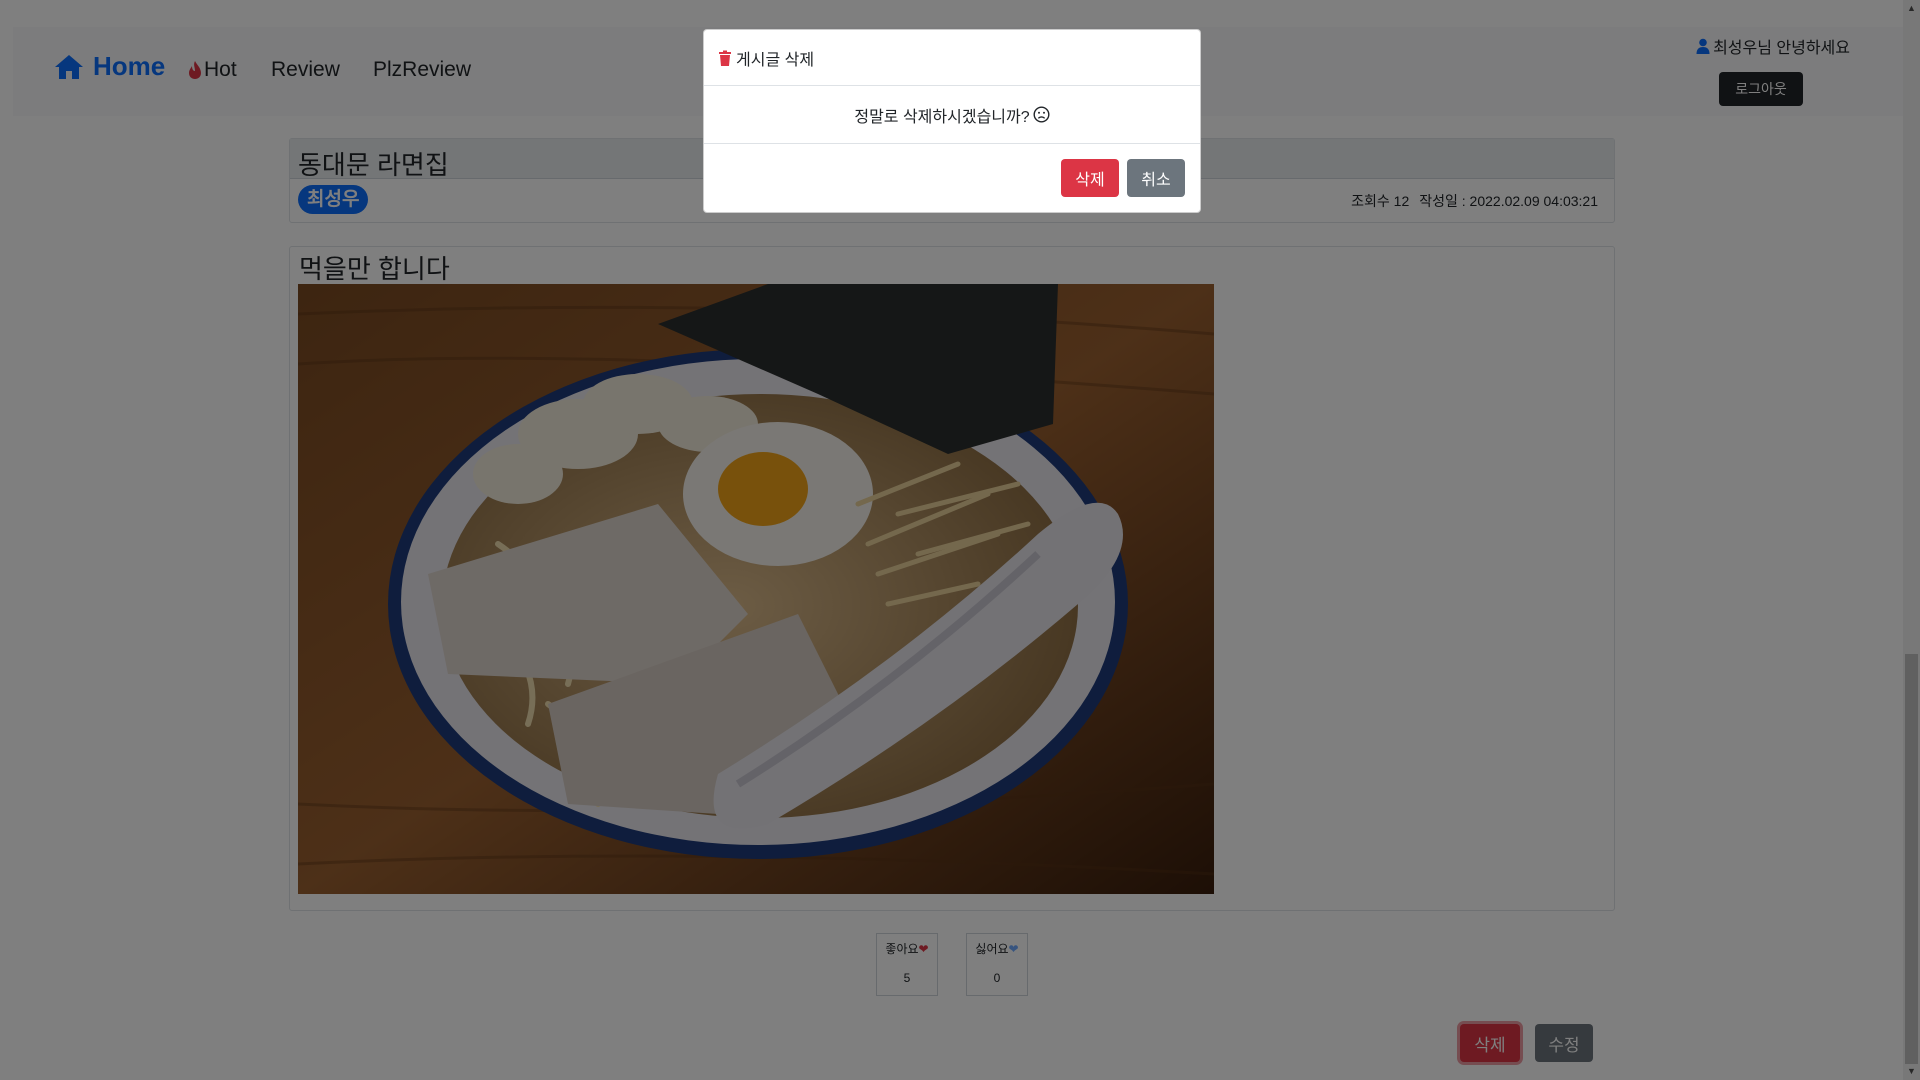 This screenshot has height=1080, width=1920. What do you see at coordinates (775, 60) in the screenshot?
I see `modal-title: 게시글 삭제` at bounding box center [775, 60].